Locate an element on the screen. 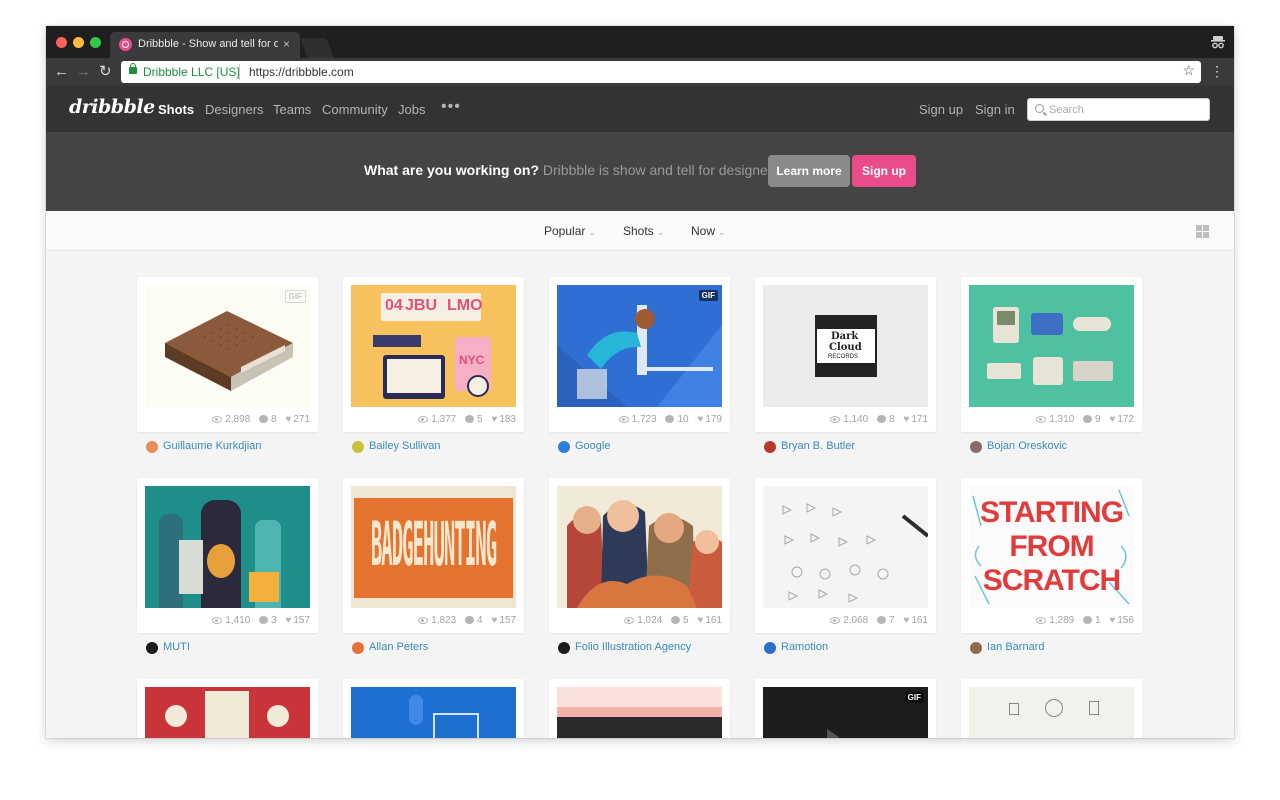 Image resolution: width=1280 pixels, height=800 pixels. shot-card: GIF 2,898 8 ♥ 271 is located at coordinates (227, 354).